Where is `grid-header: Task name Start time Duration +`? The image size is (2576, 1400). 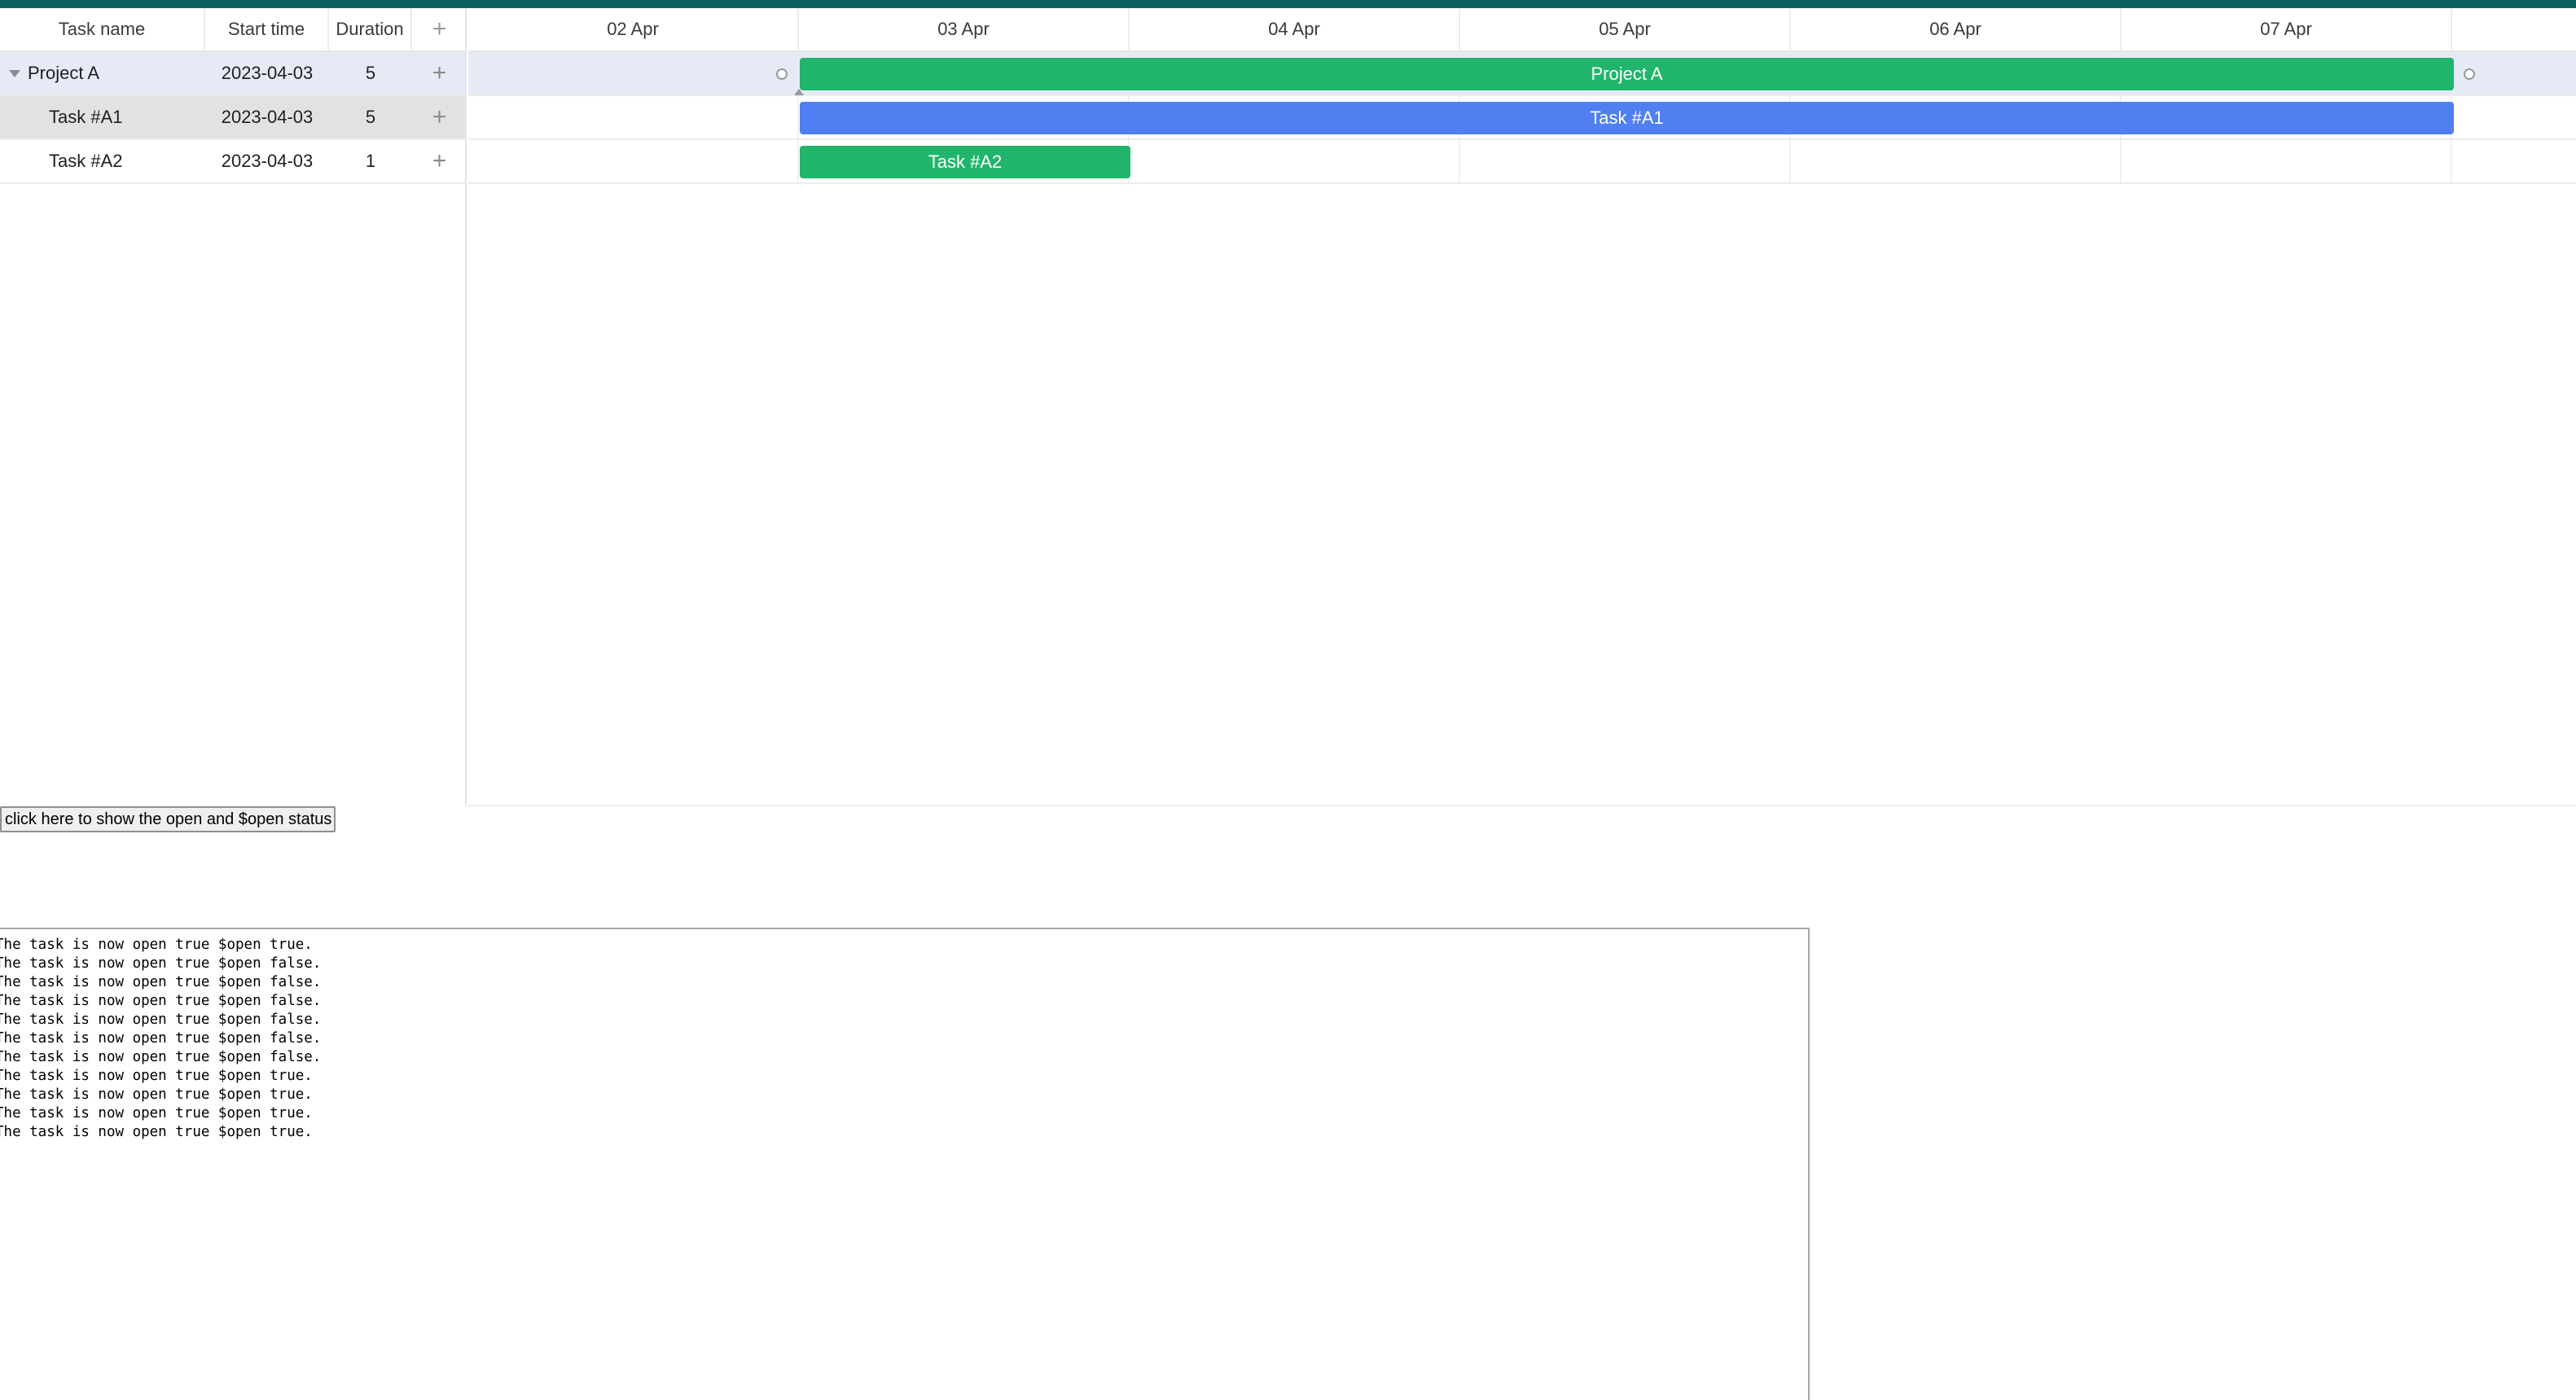
grid-header: Task name Start time Duration + is located at coordinates (232, 30).